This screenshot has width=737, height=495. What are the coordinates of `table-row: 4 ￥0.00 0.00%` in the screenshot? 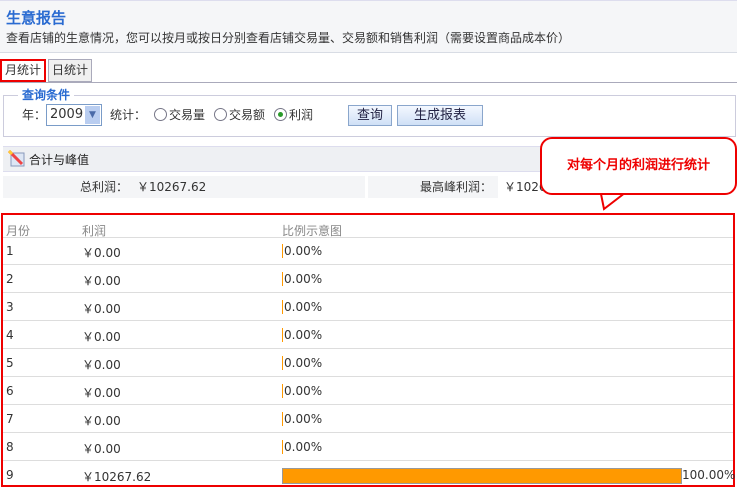 It's located at (368, 335).